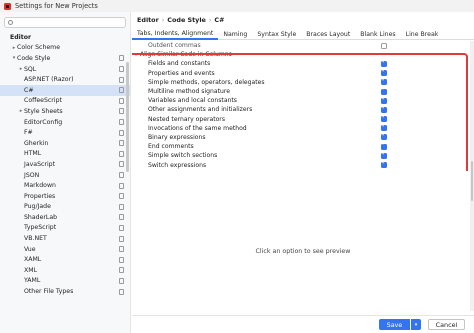 Image resolution: width=474 pixels, height=333 pixels. I want to click on breadcrumb: Editor › Code Style › C#, so click(180, 20).